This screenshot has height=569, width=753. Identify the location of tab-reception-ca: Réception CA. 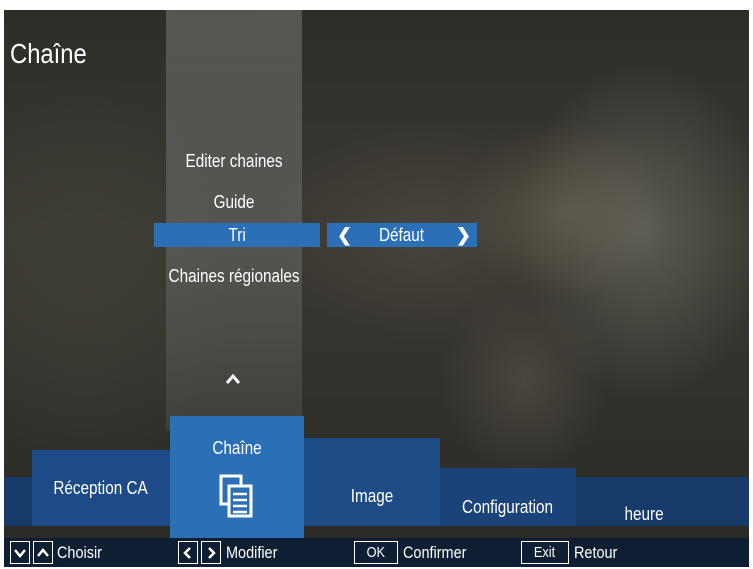
(101, 488).